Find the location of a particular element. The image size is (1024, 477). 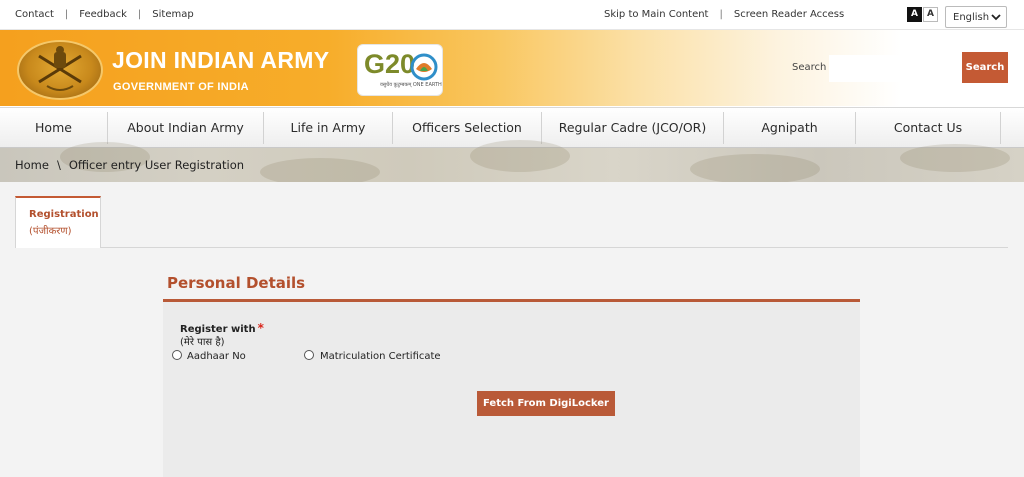

section-title: Personal Details is located at coordinates (236, 283).